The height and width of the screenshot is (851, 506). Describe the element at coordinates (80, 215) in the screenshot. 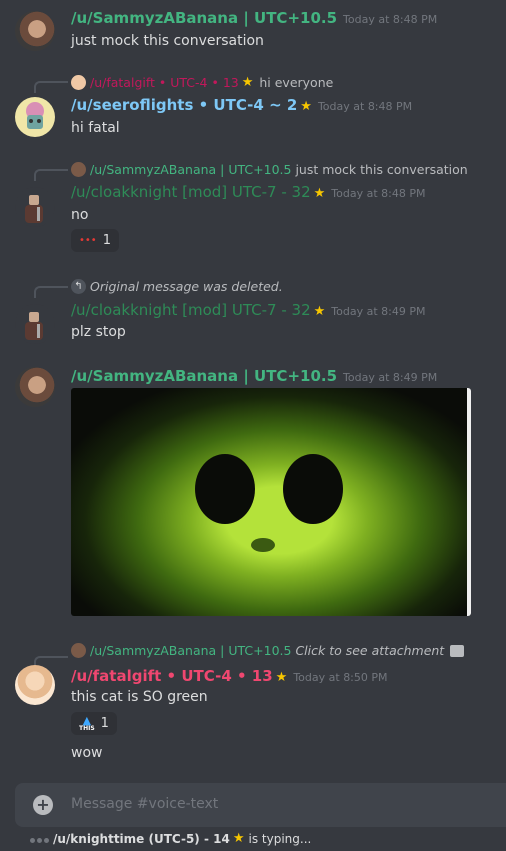

I see `message-text: no` at that location.